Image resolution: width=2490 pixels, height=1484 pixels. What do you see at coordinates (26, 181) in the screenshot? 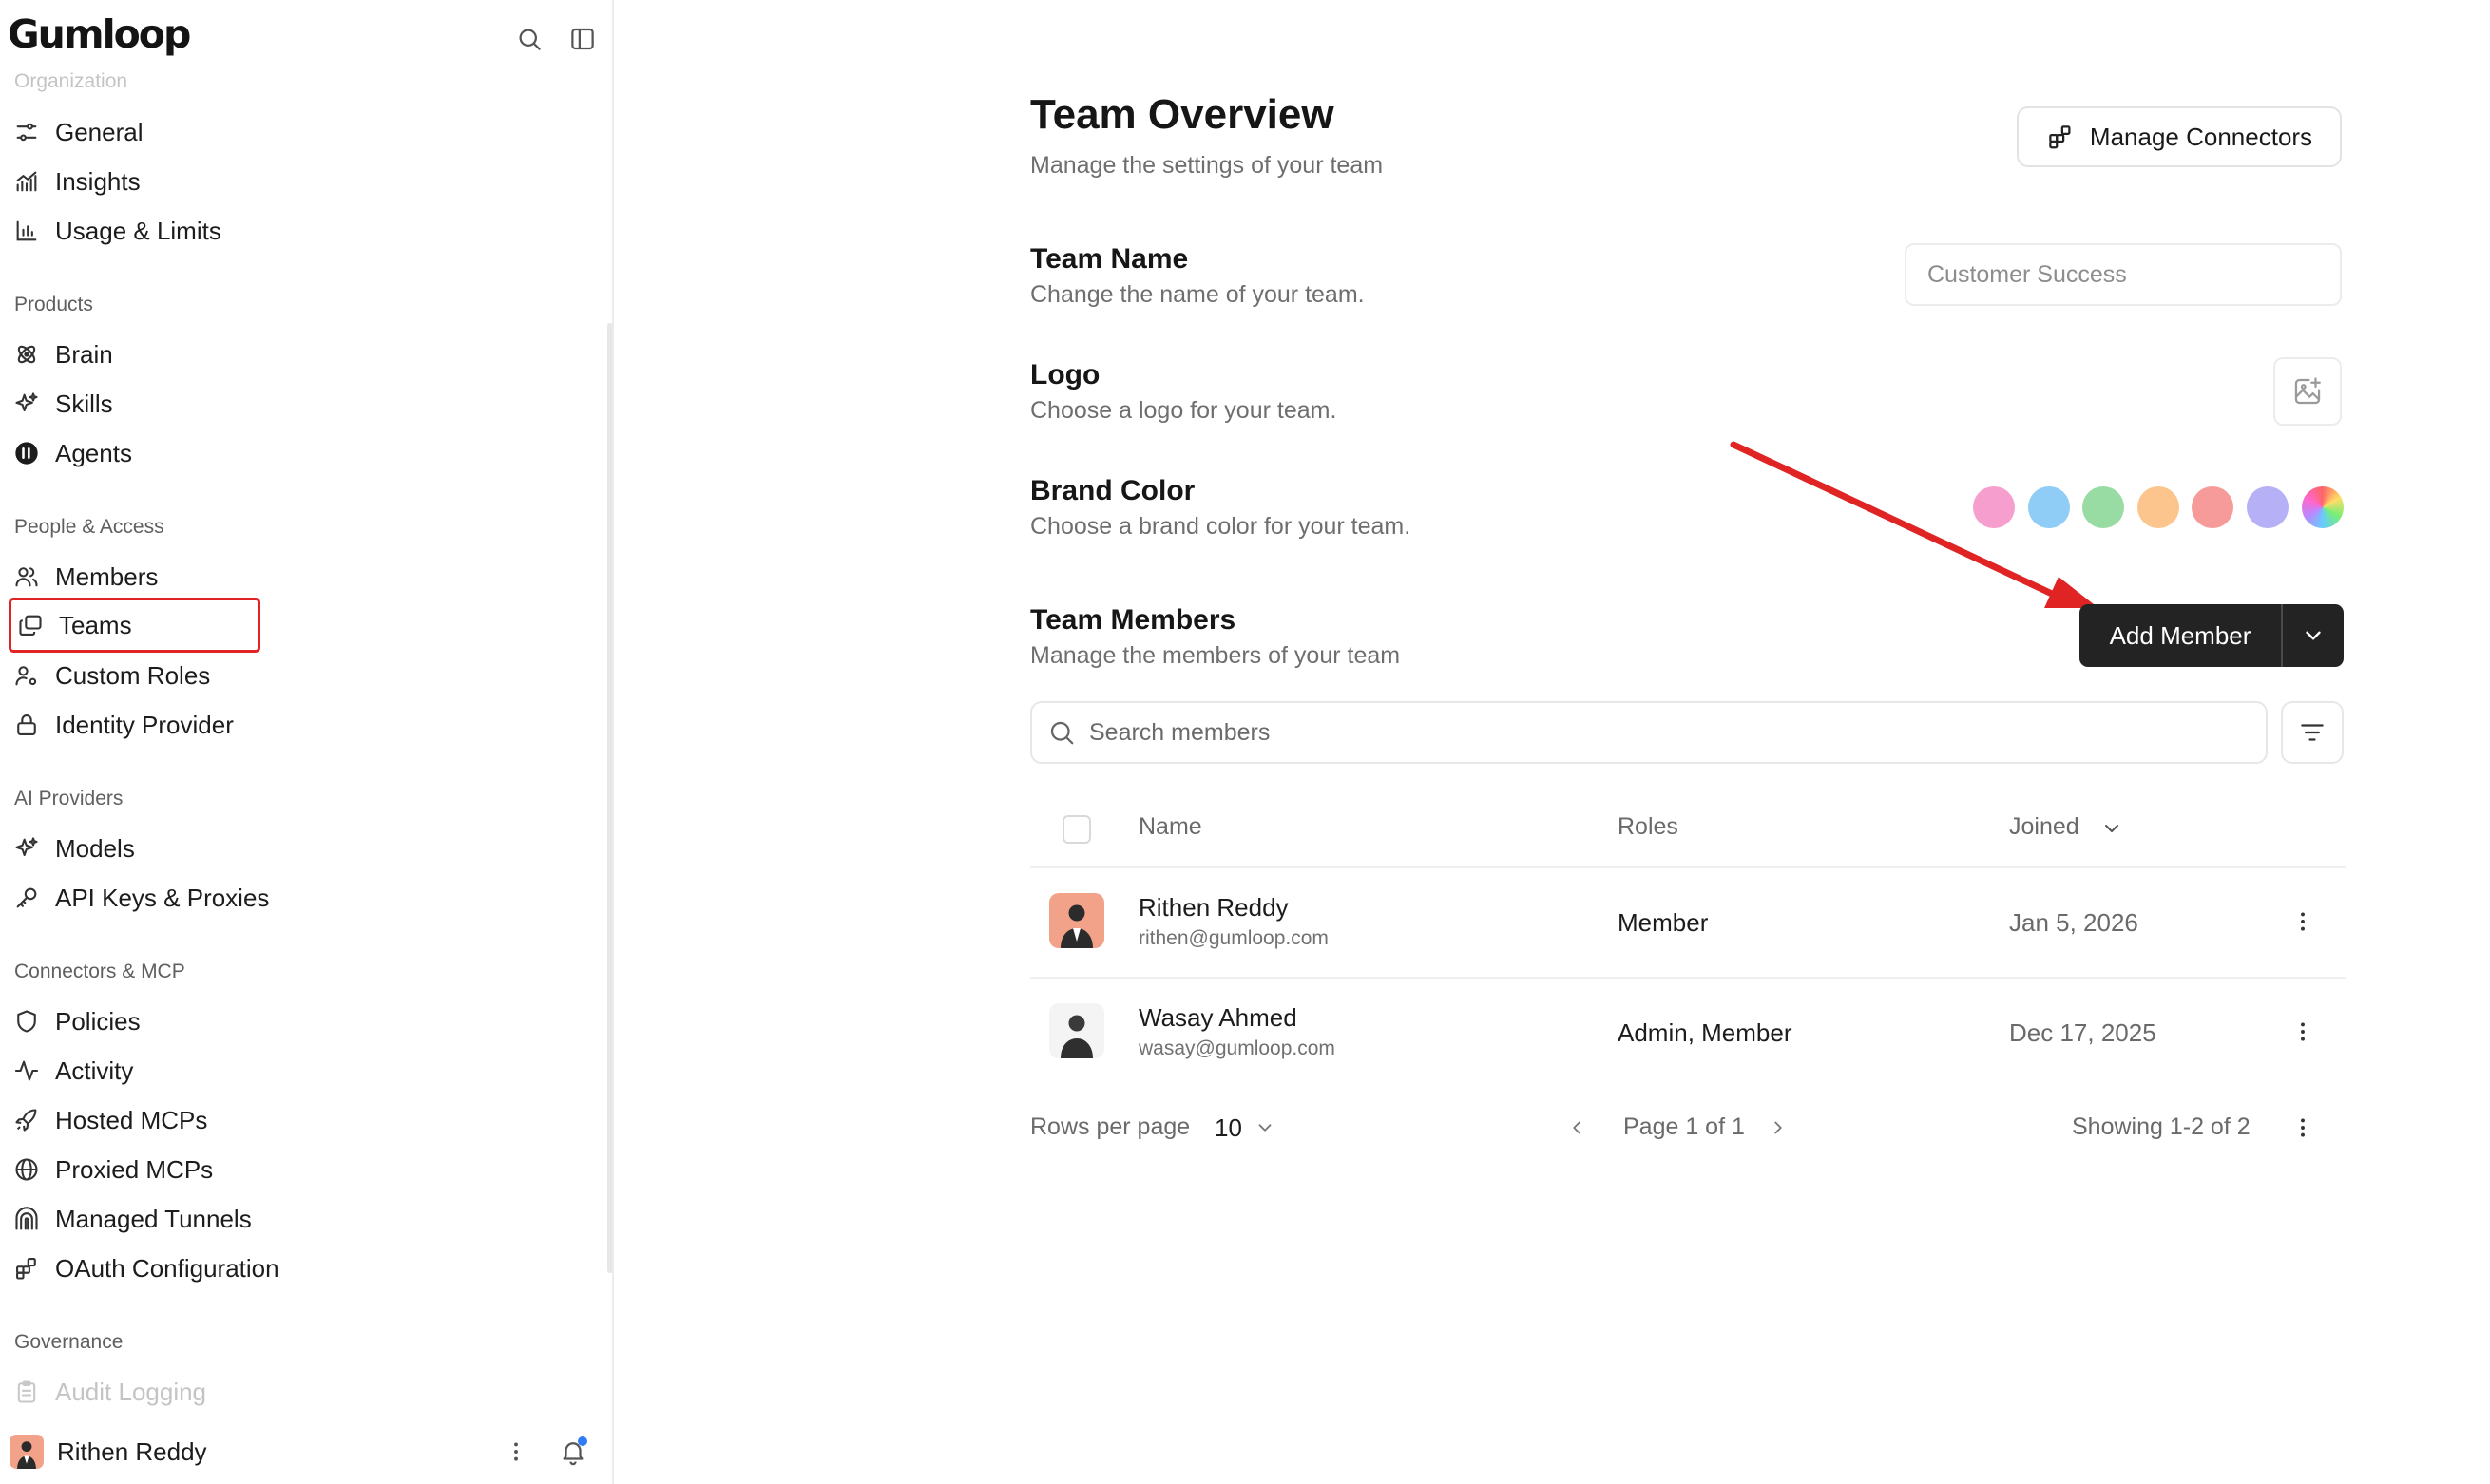
I see `chart-trend-icon` at bounding box center [26, 181].